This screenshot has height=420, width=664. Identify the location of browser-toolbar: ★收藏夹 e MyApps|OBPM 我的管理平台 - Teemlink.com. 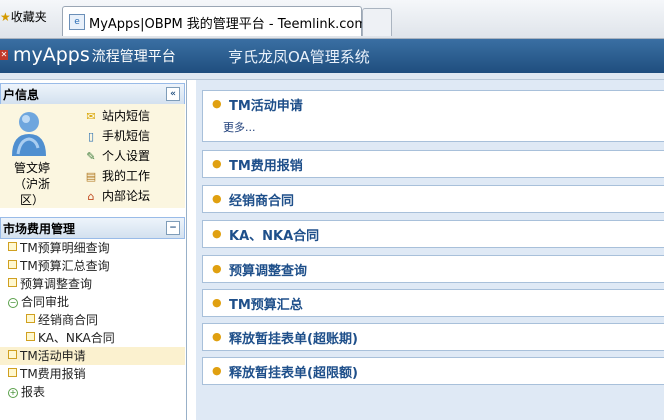
(332, 19).